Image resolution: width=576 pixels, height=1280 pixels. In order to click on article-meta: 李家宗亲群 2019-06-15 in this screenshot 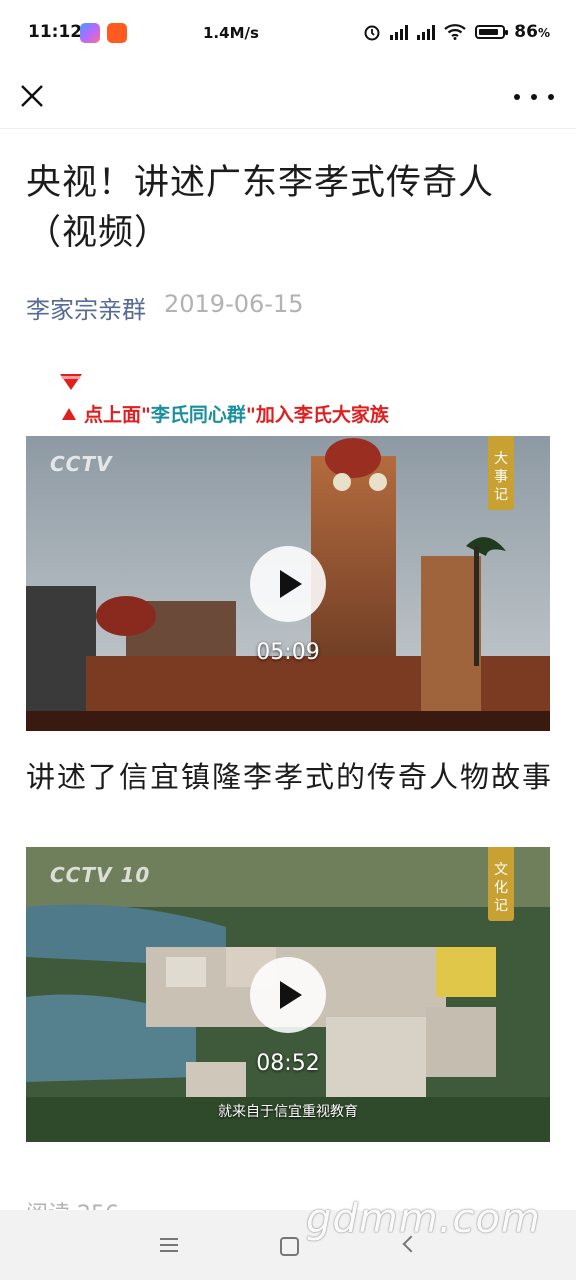, I will do `click(164, 307)`.